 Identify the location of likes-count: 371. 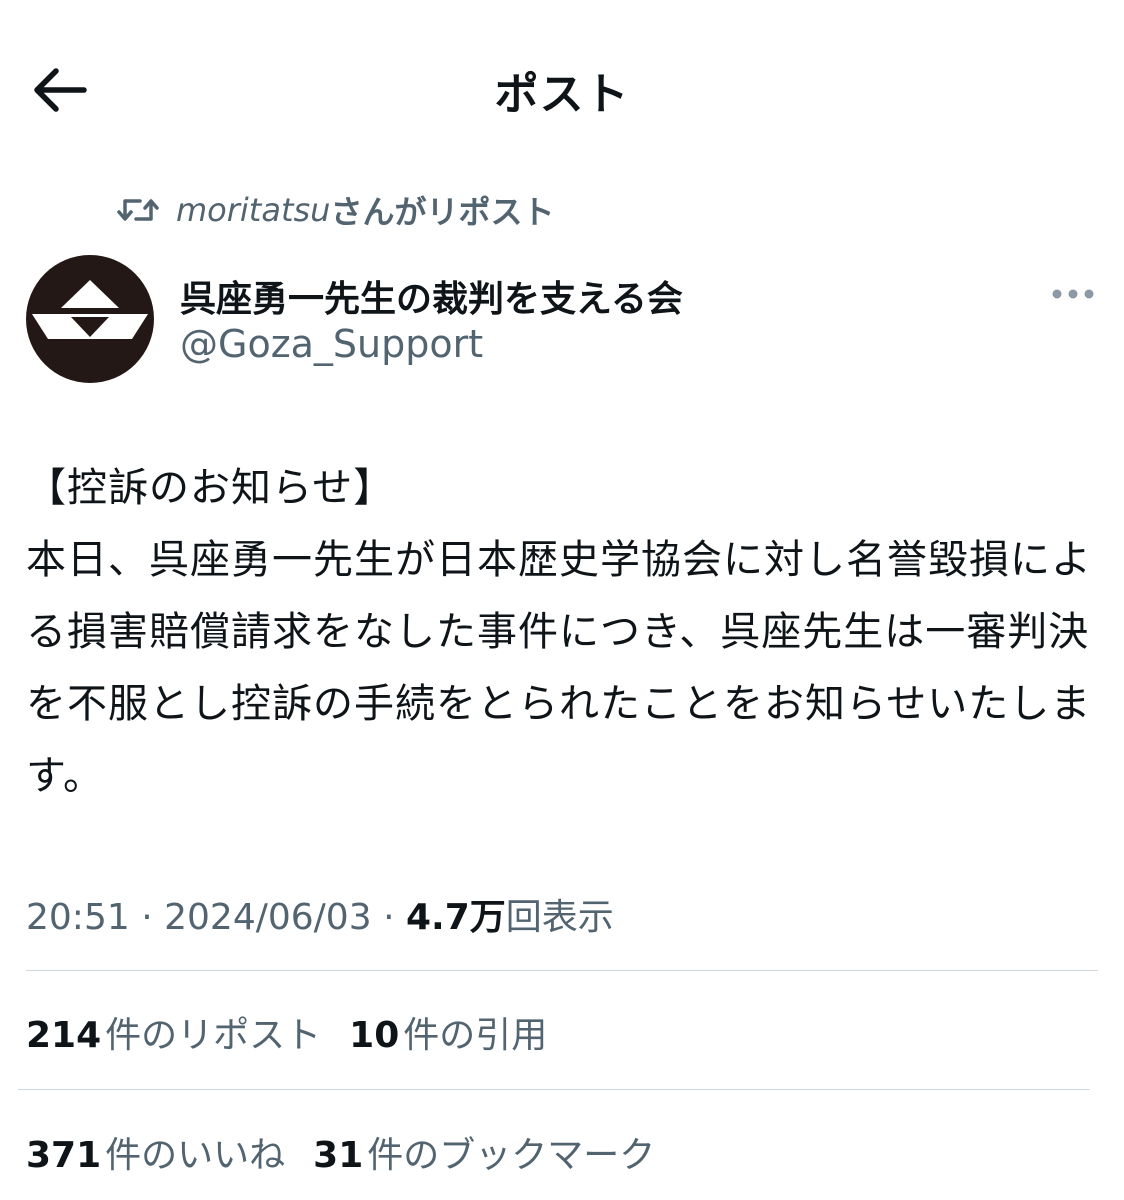
(64, 1155).